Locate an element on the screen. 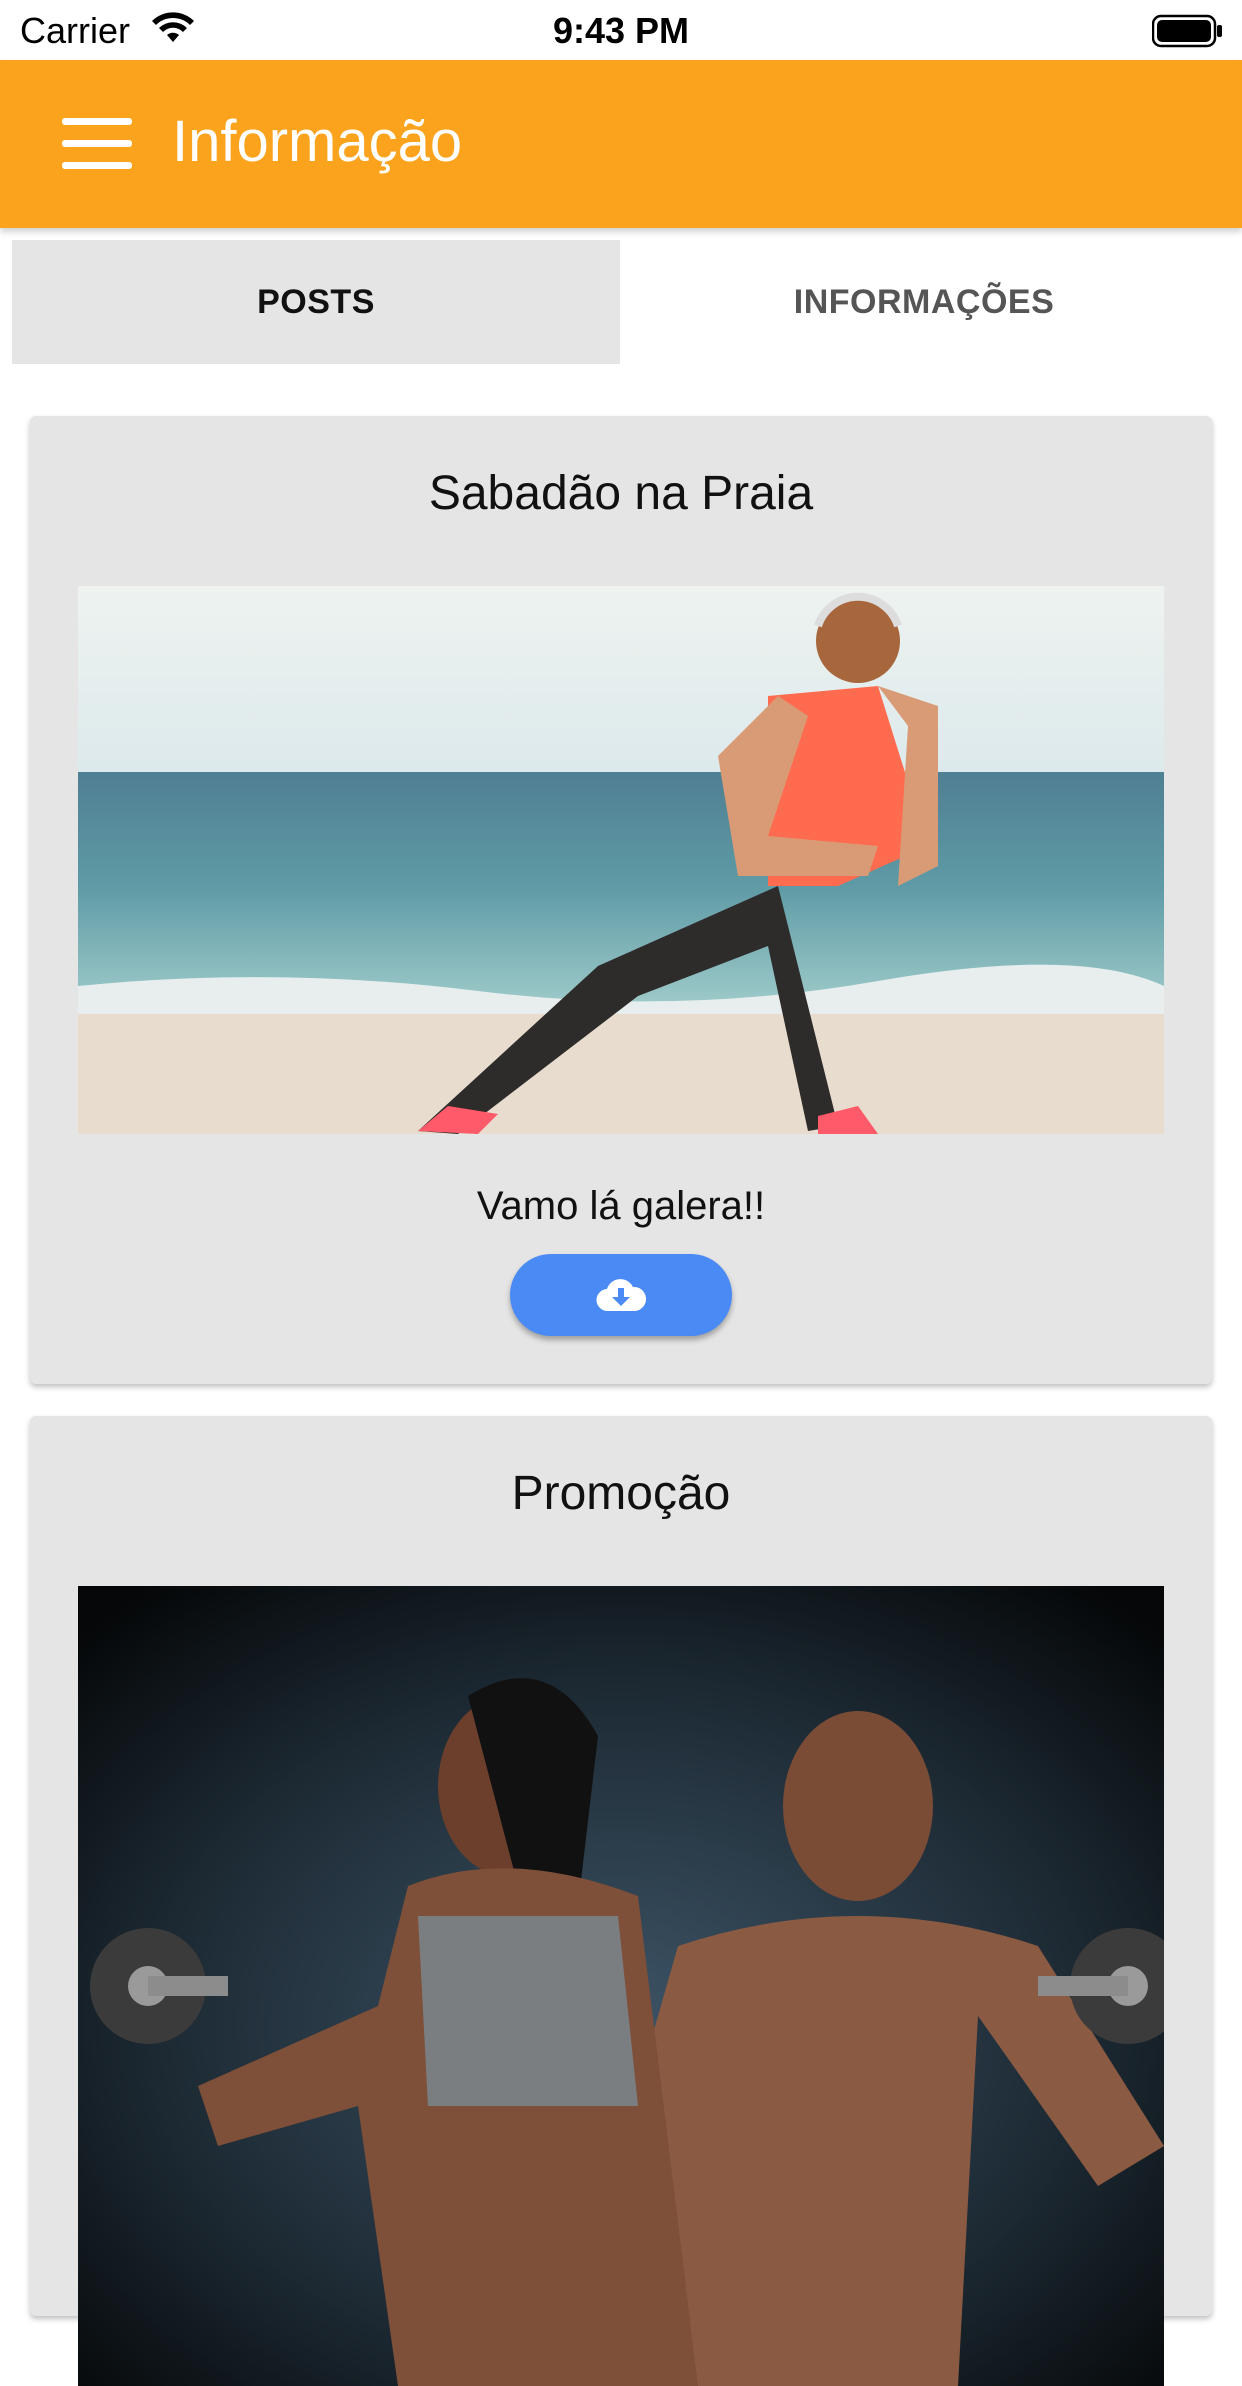  post-title: Sabadão na Praia is located at coordinates (621, 493).